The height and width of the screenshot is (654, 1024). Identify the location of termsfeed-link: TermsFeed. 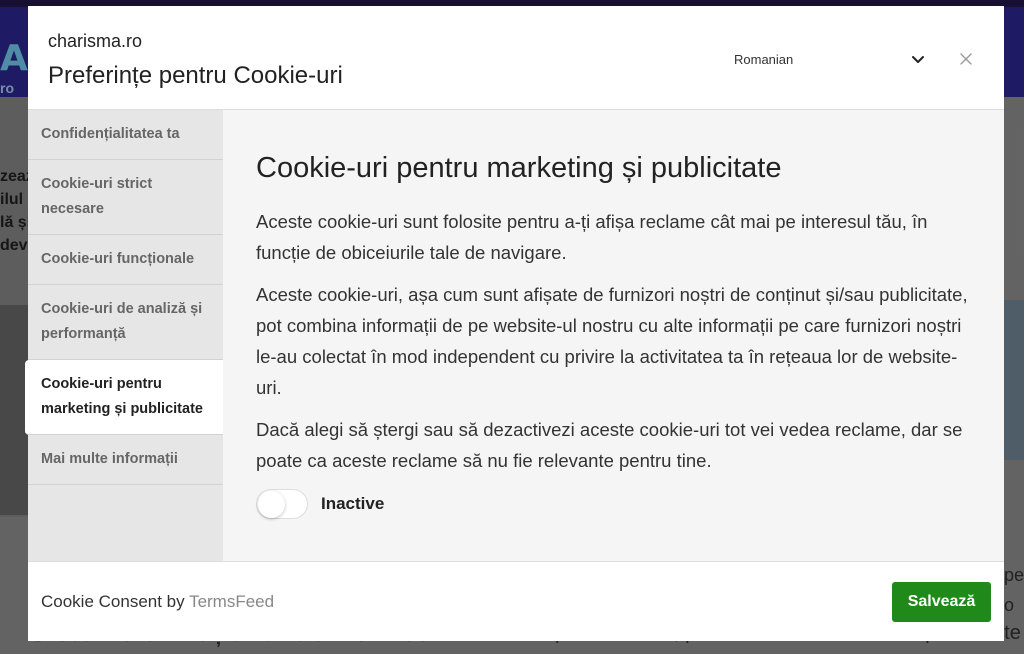
(231, 601).